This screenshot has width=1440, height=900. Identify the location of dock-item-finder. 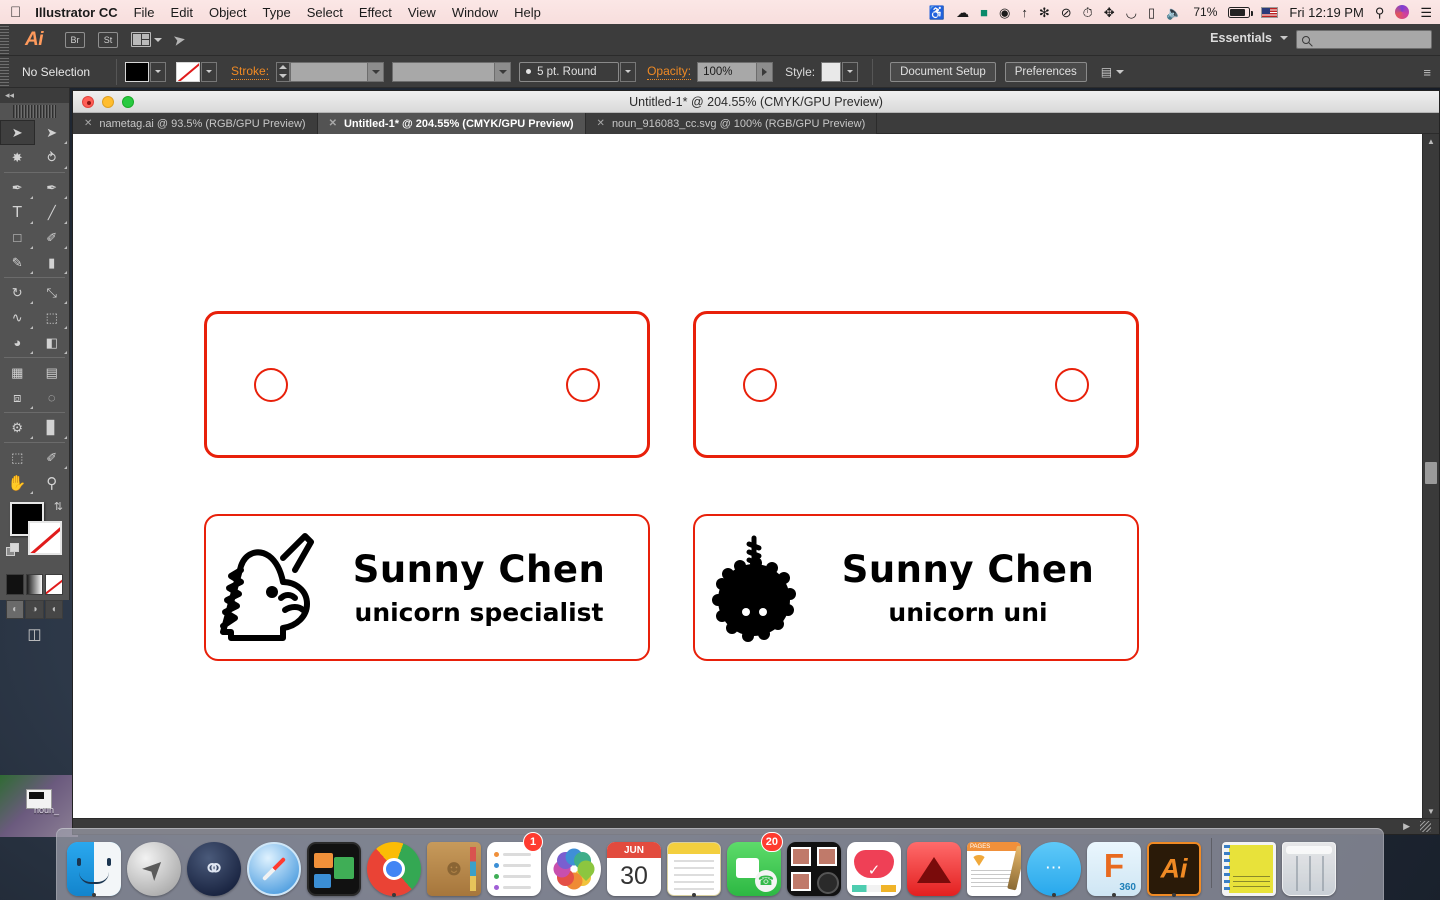
(94, 865).